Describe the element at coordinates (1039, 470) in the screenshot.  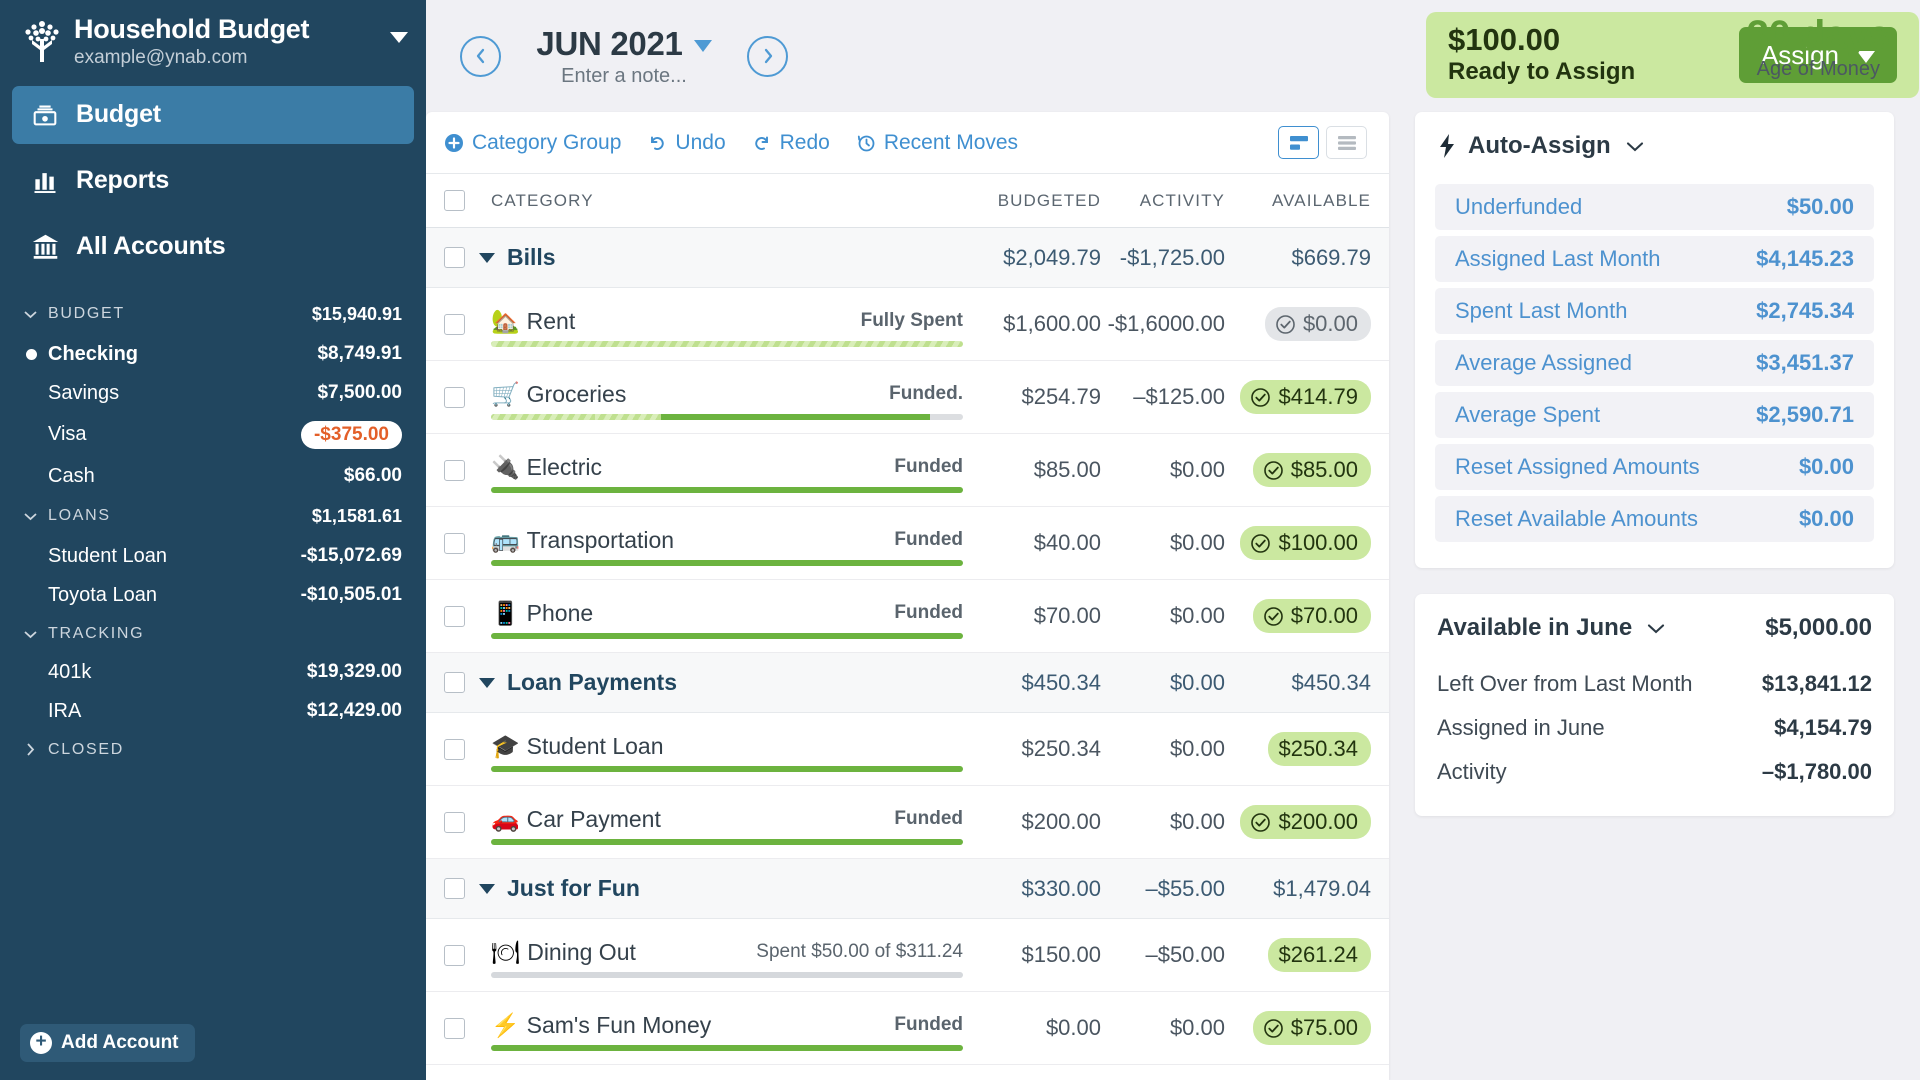
I see `category-budgeted: $85.00` at that location.